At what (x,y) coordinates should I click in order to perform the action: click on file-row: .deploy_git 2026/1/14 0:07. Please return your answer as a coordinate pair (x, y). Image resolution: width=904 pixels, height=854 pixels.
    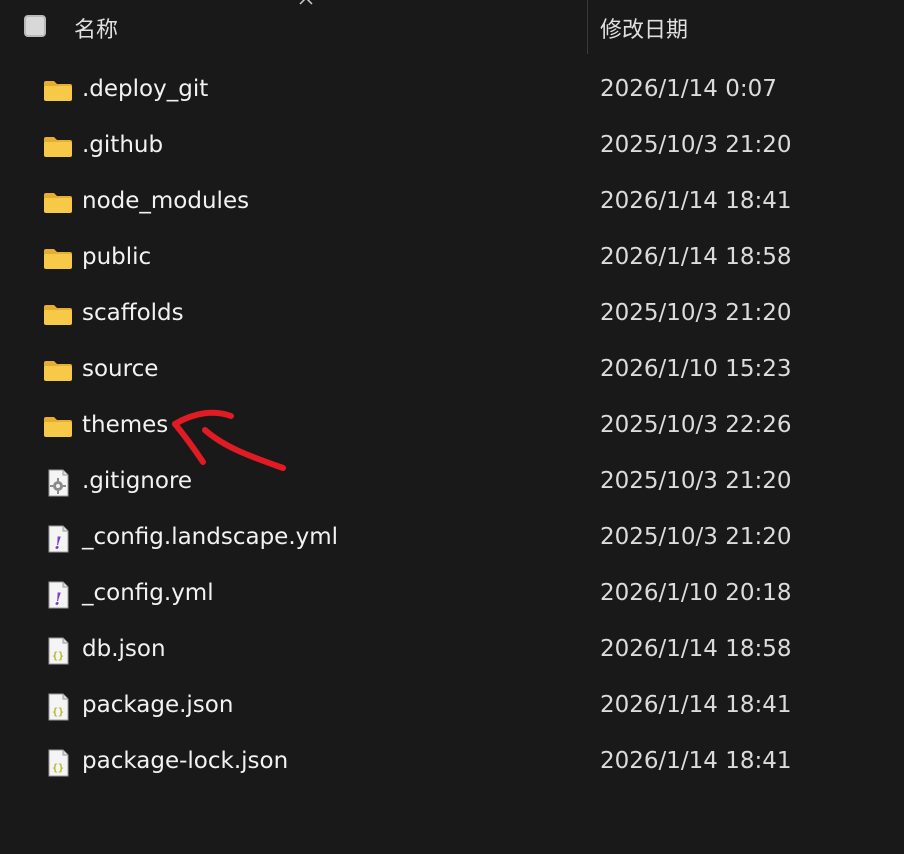
    Looking at the image, I should click on (452, 91).